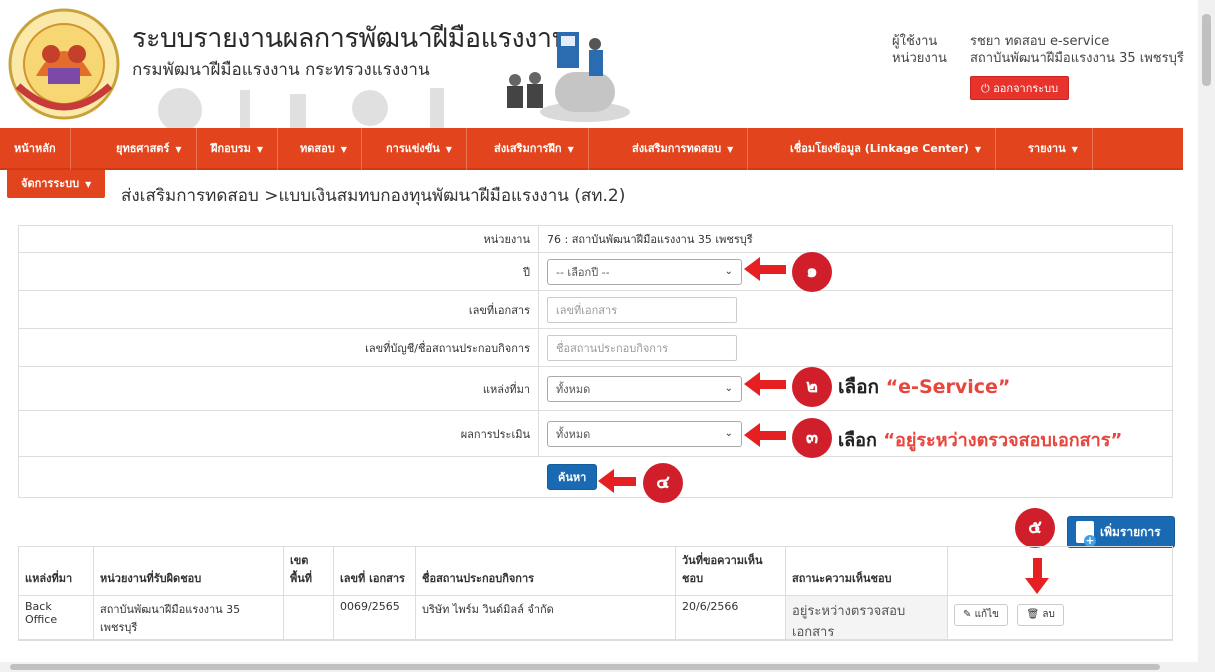  Describe the element at coordinates (324, 149) in the screenshot. I see `nav-item-testing: ทดสอบ ▼` at that location.